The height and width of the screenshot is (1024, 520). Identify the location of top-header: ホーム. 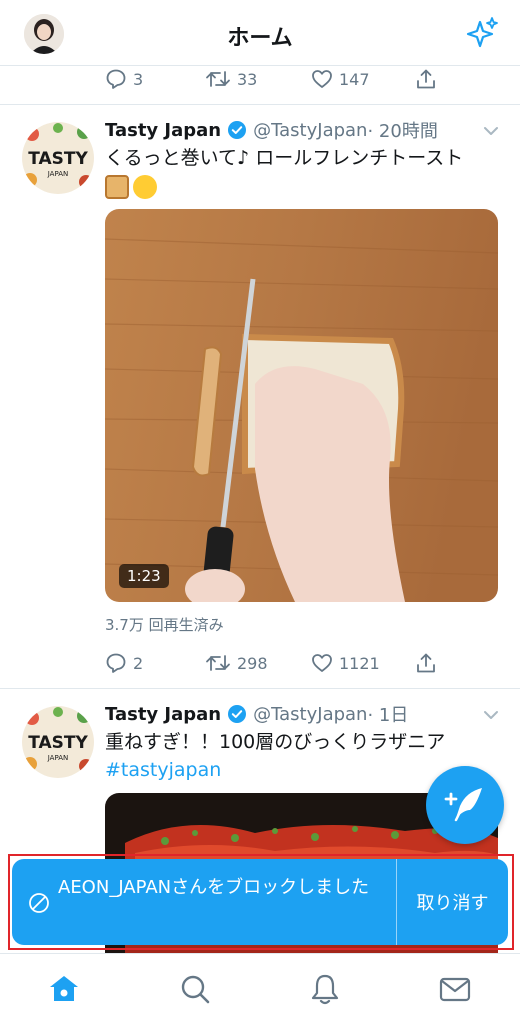
(260, 33).